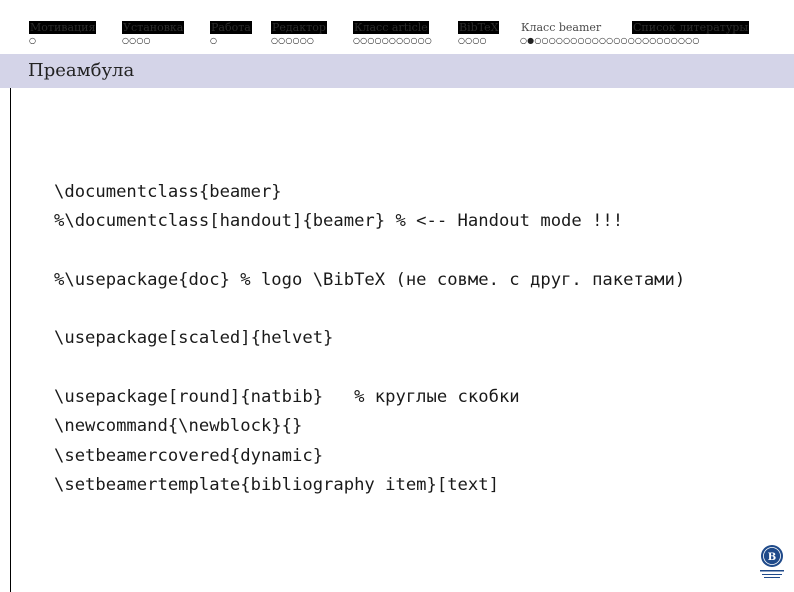 This screenshot has height=592, width=794. I want to click on nav-section-slide-dots: ○○○○○○○○○○○, so click(392, 41).